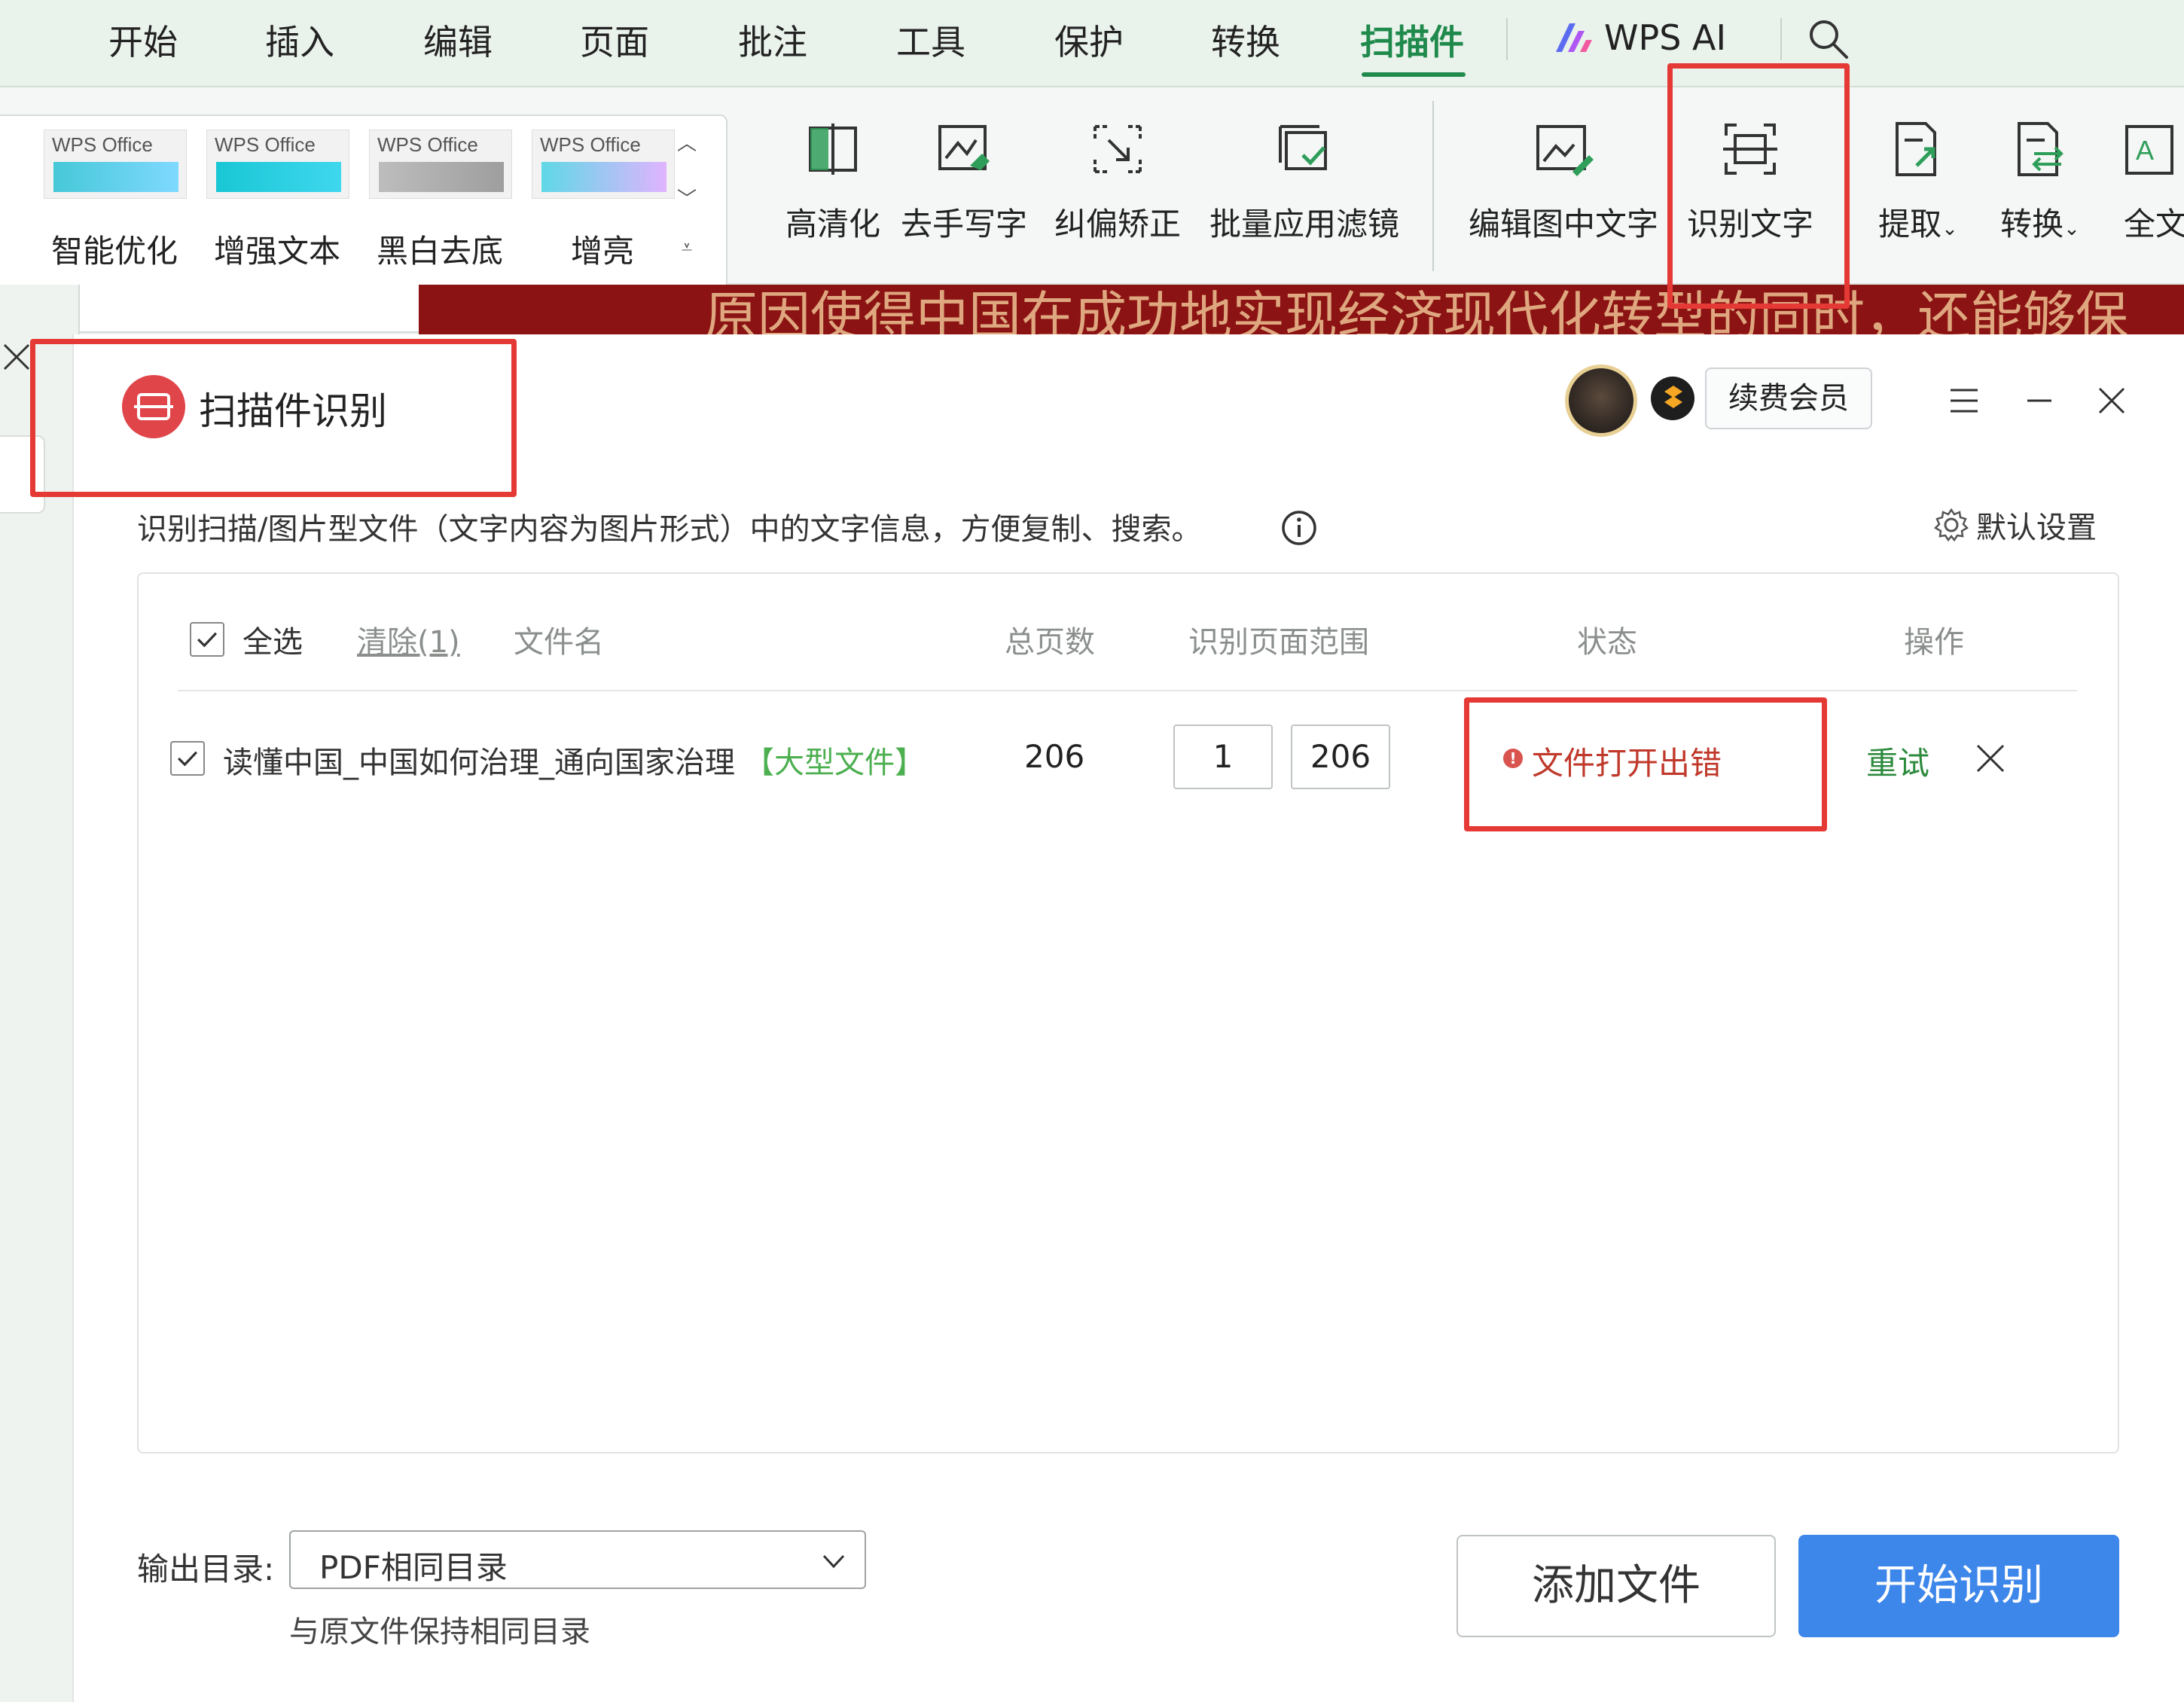  What do you see at coordinates (1304, 224) in the screenshot?
I see `batch-filter-label: 批量应用滤镜` at bounding box center [1304, 224].